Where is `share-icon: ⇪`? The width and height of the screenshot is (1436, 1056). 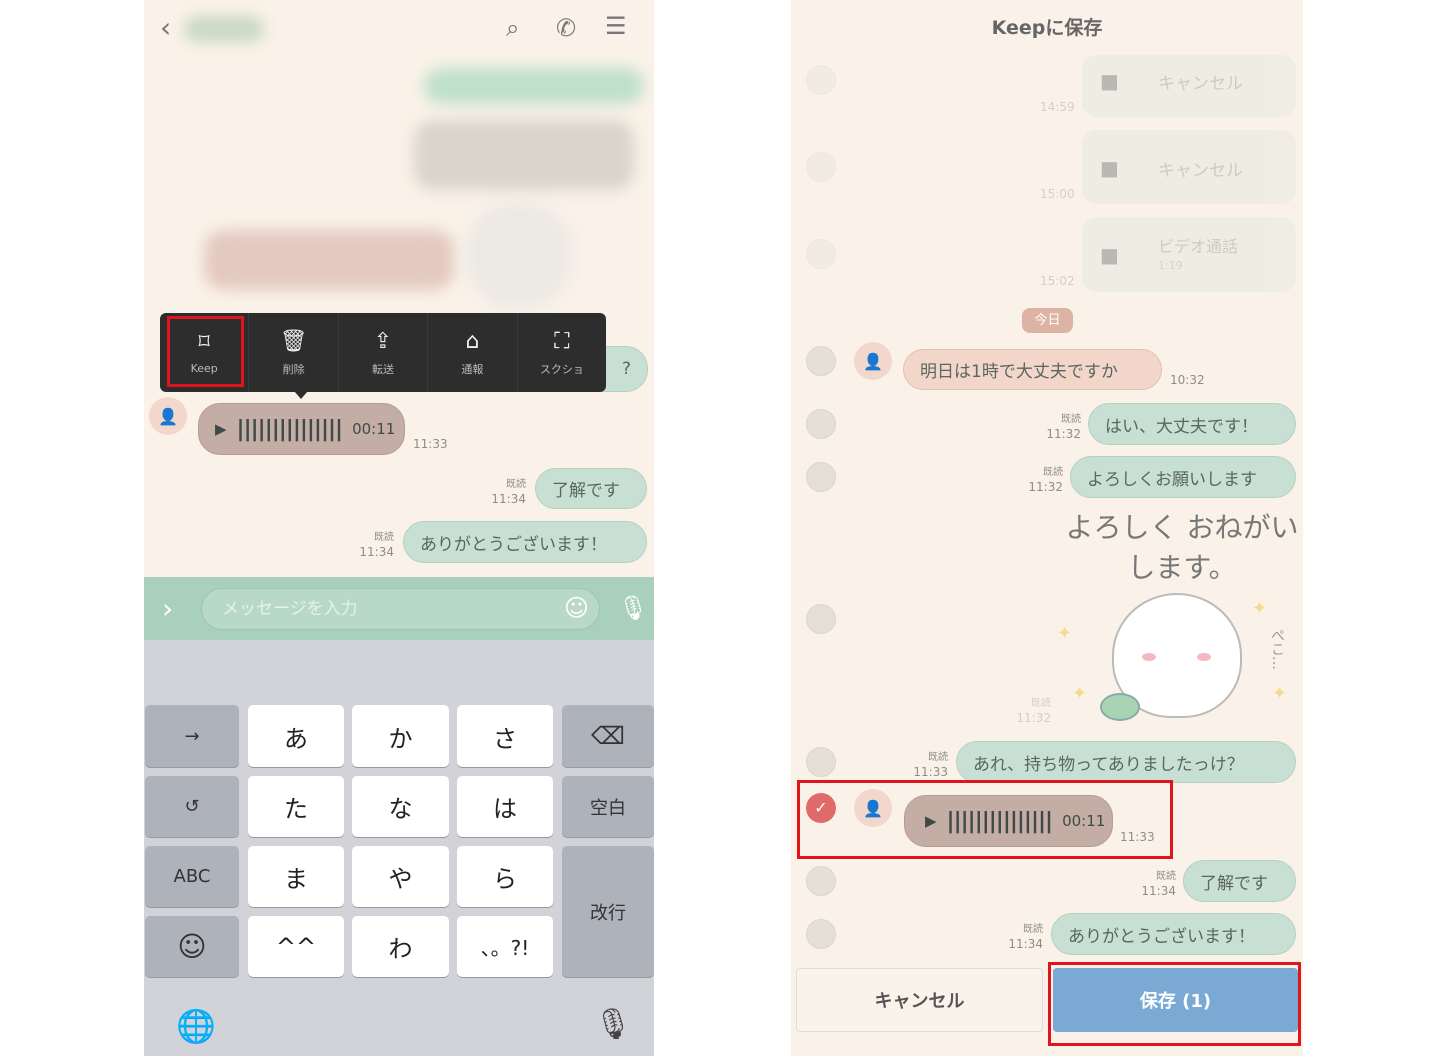 share-icon: ⇪ is located at coordinates (383, 341).